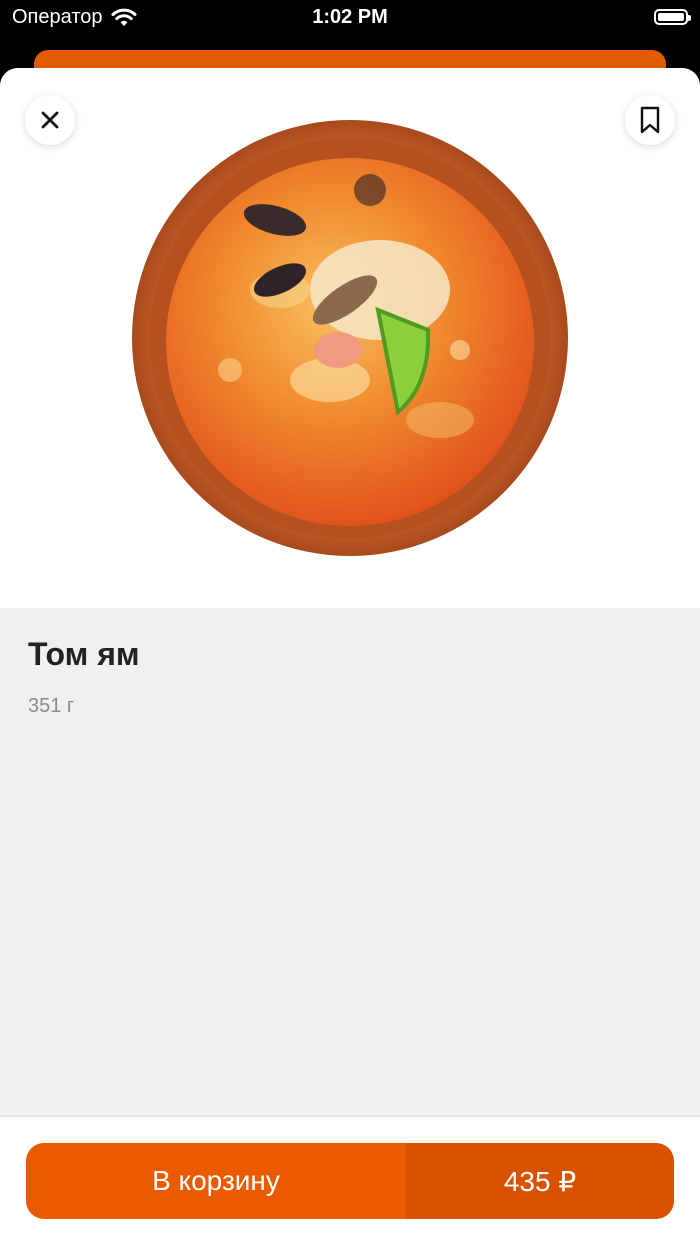  I want to click on add-to-cart-label: В корзину, so click(216, 1181).